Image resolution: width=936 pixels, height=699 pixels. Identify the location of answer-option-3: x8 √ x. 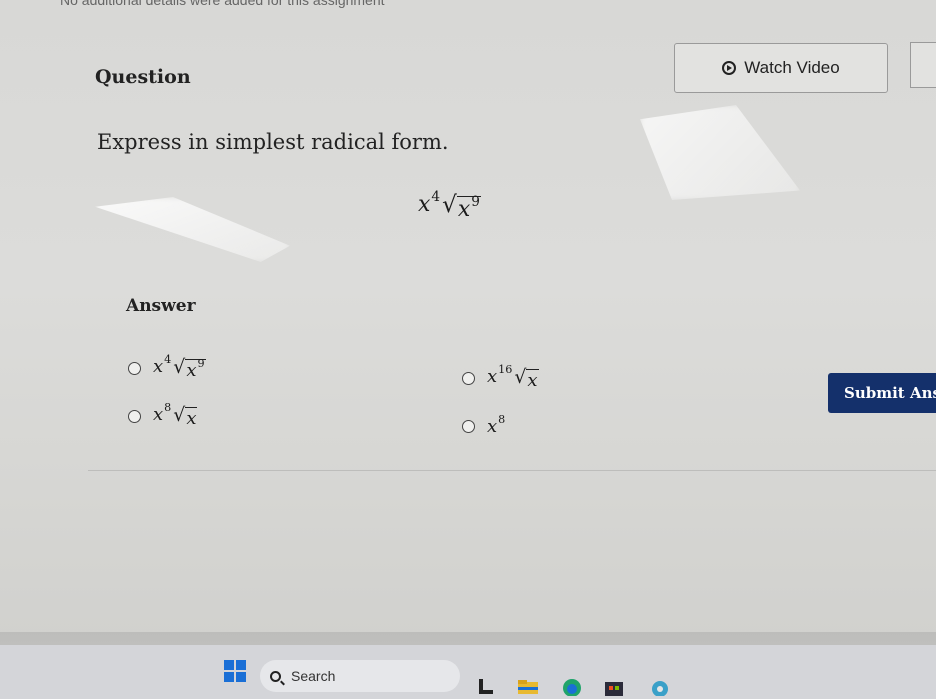
(163, 415).